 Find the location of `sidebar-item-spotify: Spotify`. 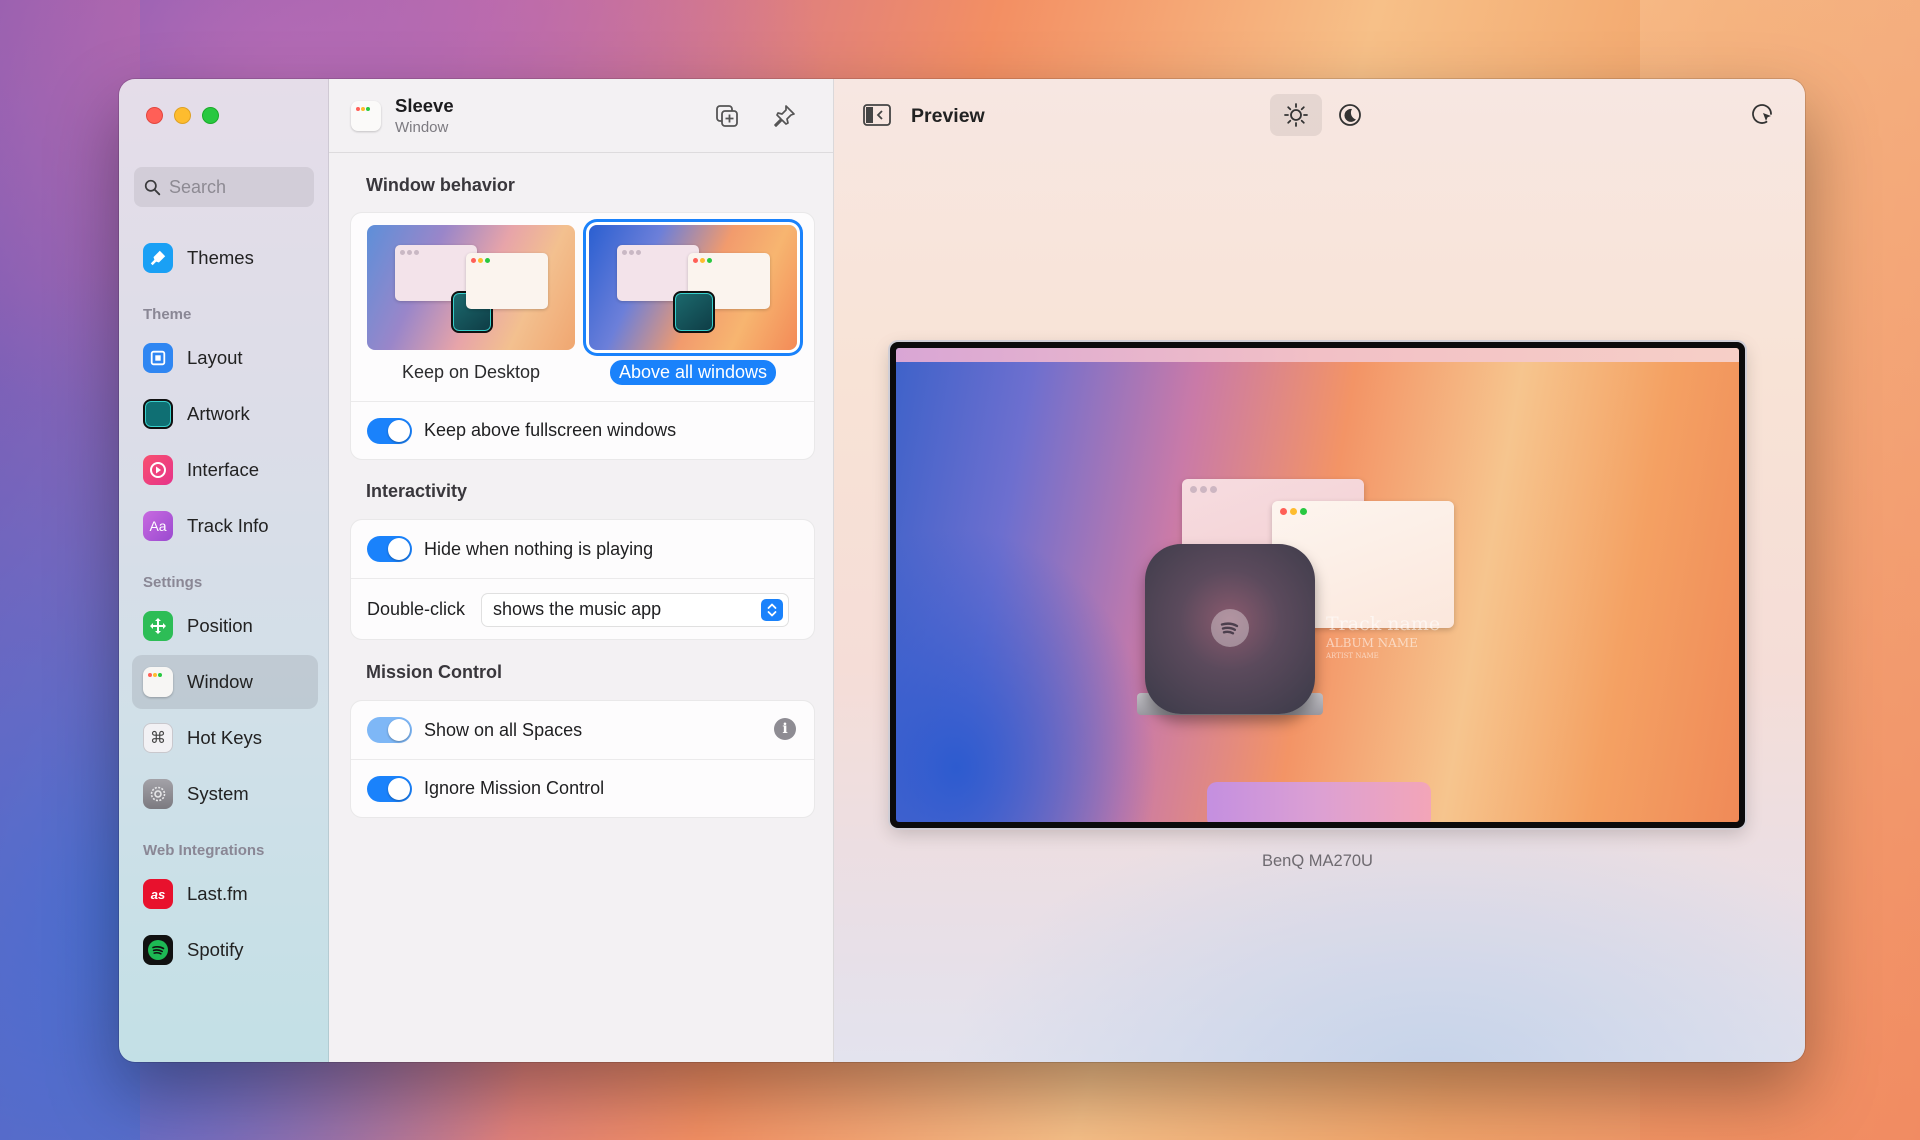

sidebar-item-spotify: Spotify is located at coordinates (225, 950).